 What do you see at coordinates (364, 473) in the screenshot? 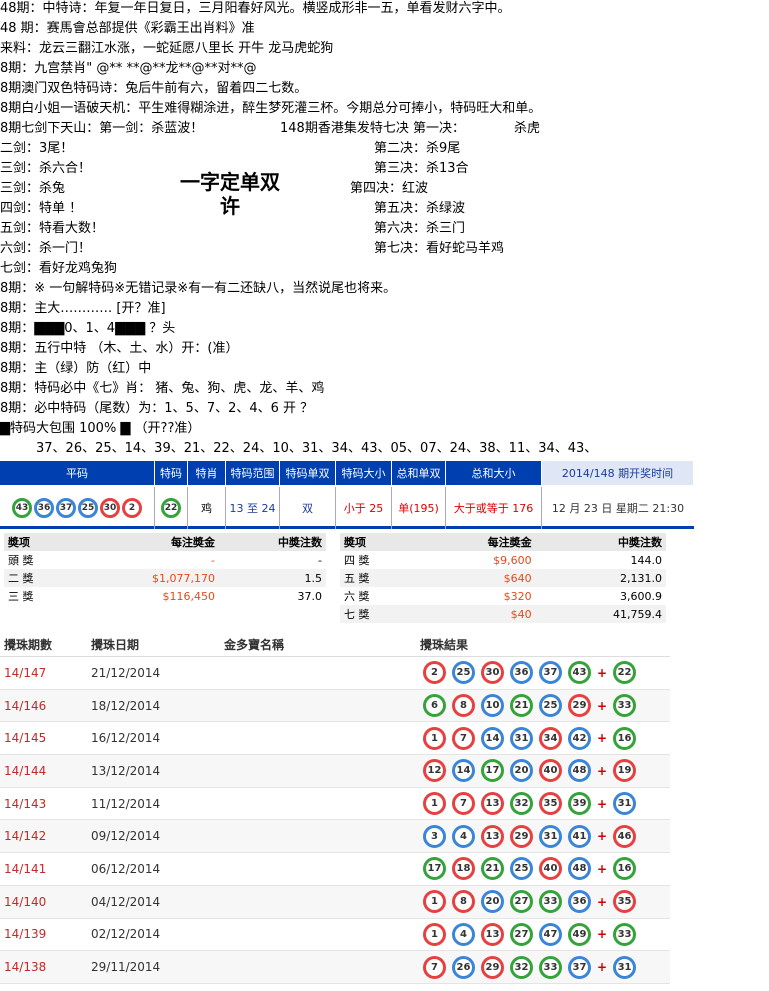
I see `col-dx: 特码大小` at bounding box center [364, 473].